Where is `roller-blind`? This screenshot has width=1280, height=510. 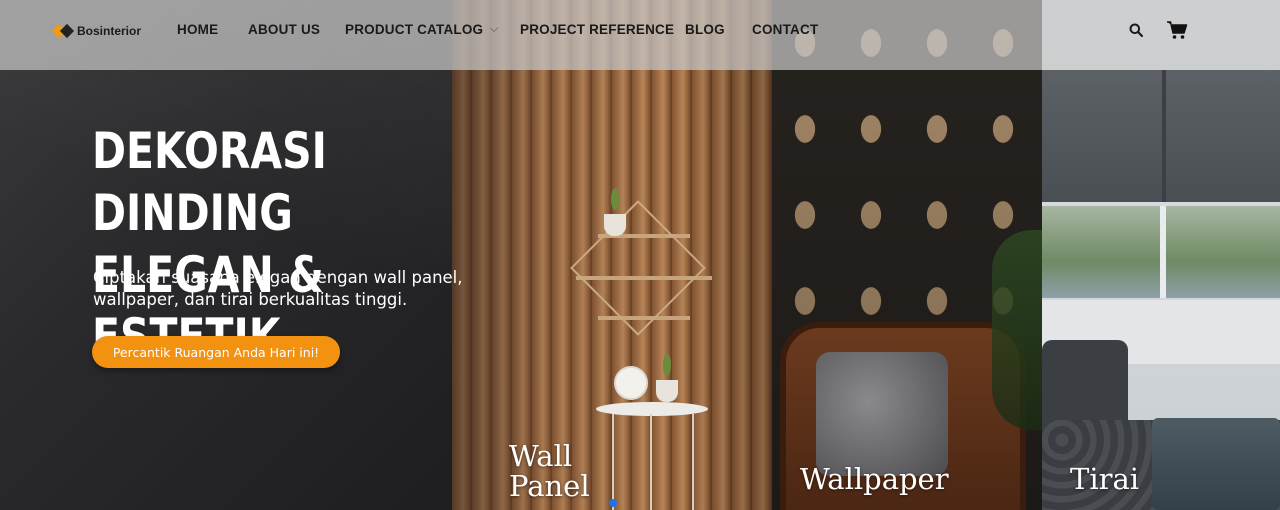
roller-blind is located at coordinates (1161, 136).